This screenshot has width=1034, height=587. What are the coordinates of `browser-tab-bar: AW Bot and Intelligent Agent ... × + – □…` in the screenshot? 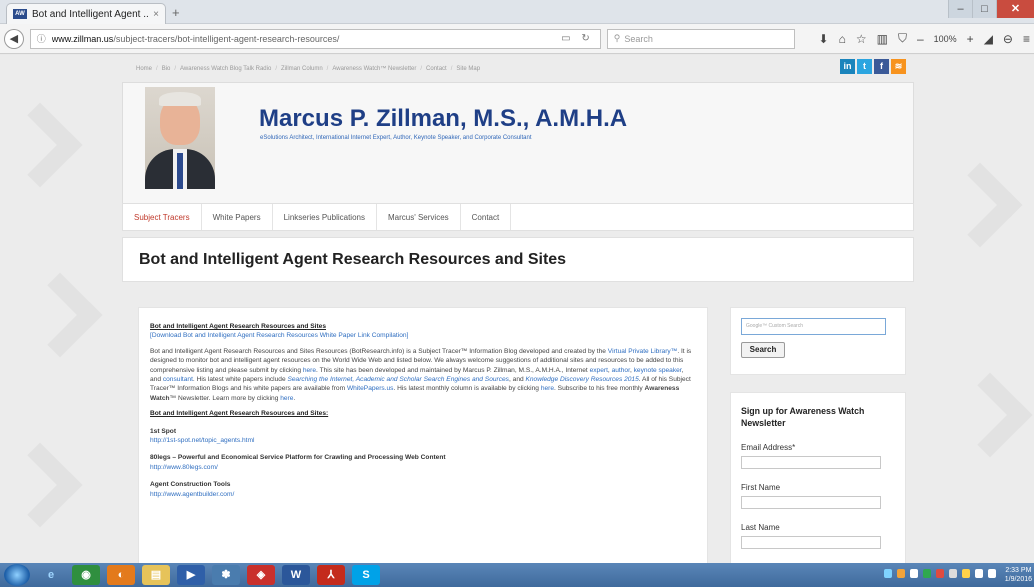 It's located at (517, 12).